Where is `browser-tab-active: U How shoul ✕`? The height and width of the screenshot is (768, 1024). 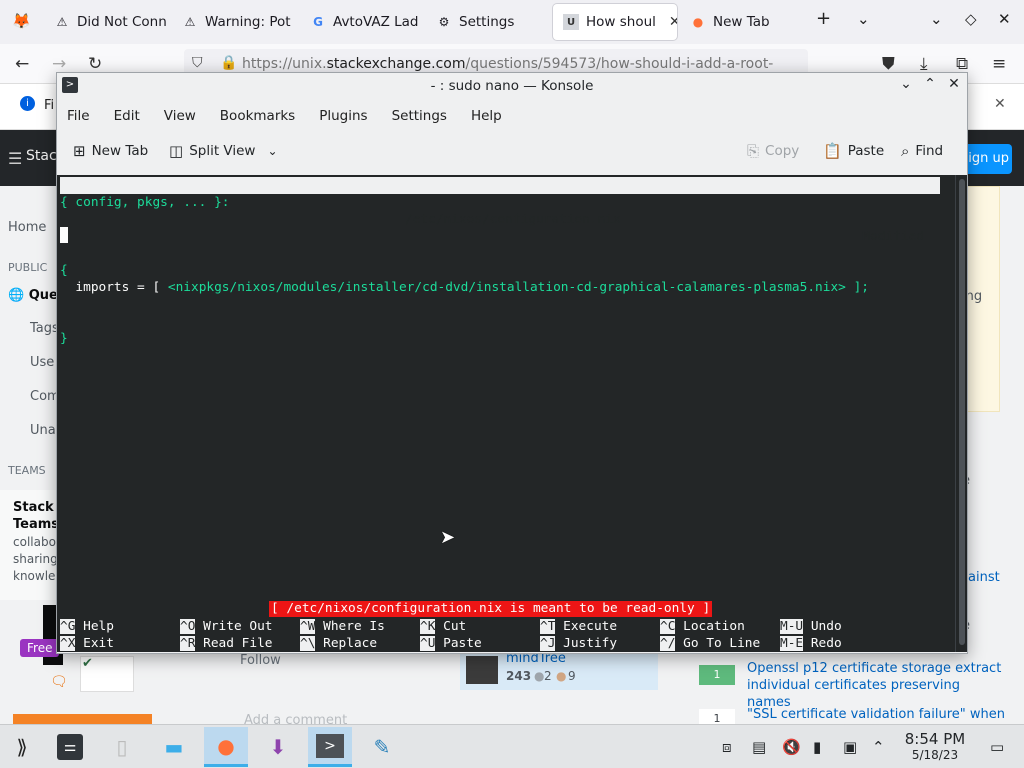
browser-tab-active: U How shoul ✕ is located at coordinates (615, 22).